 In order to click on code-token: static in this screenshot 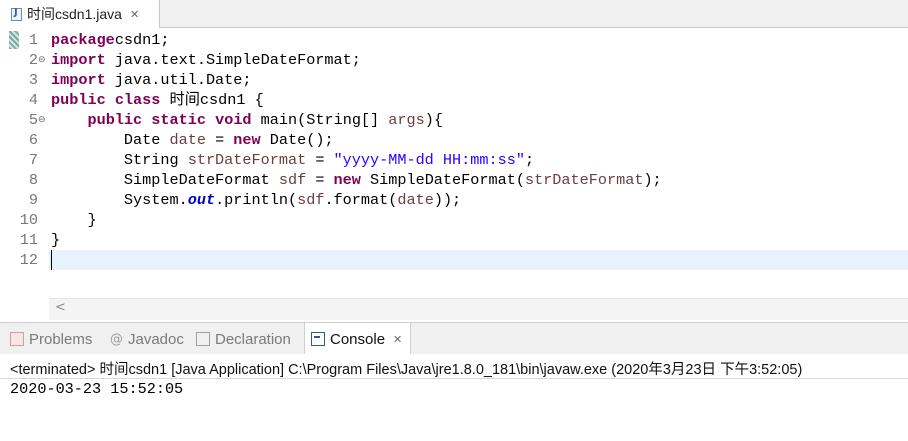, I will do `click(178, 120)`.